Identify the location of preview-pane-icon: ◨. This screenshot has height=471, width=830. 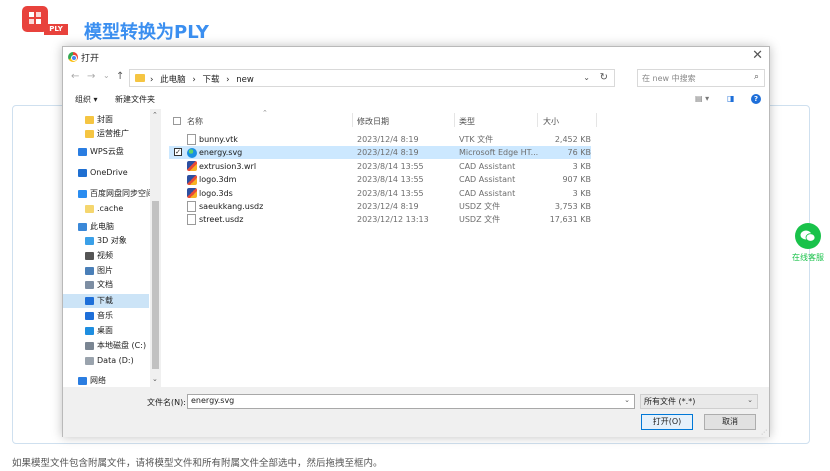
(731, 98).